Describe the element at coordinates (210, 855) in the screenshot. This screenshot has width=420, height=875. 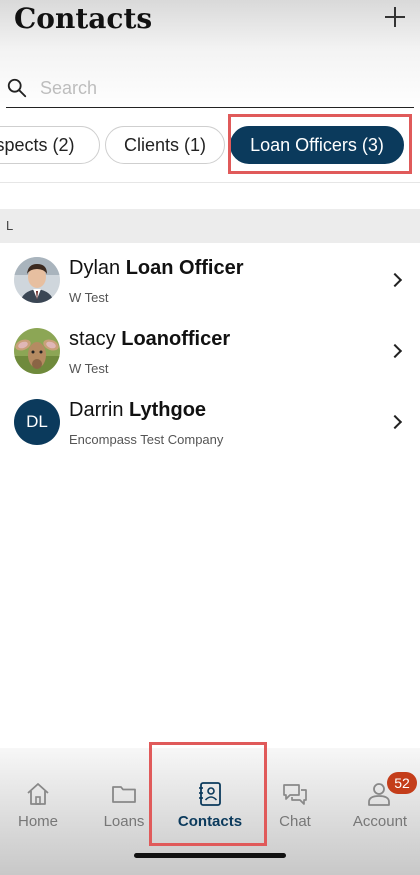
I see `home-indicator` at that location.